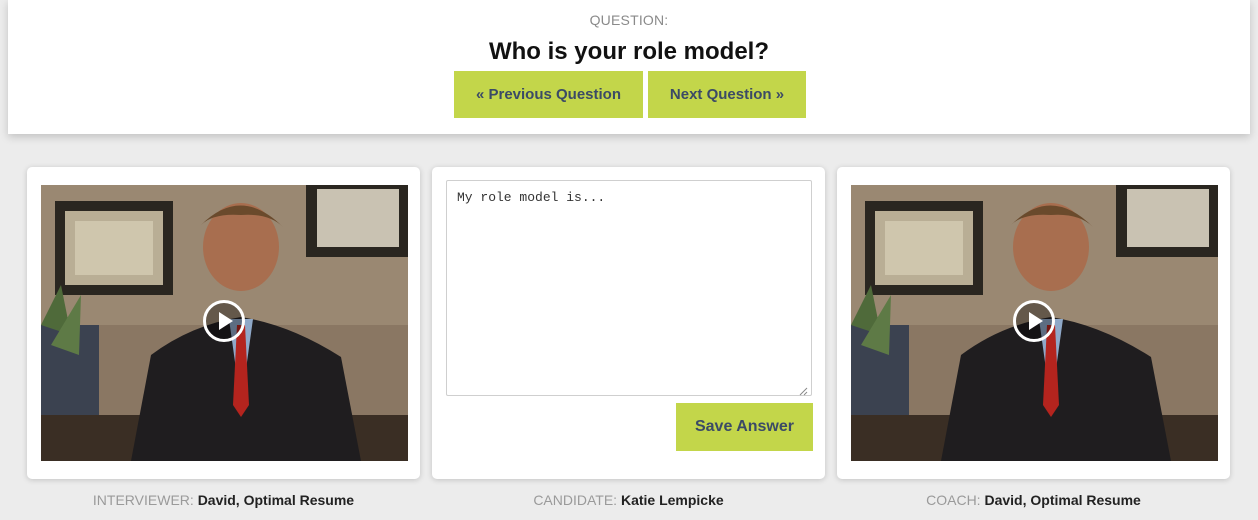  I want to click on candidate-caption: CANDIDATE: Katie Lempicke, so click(628, 500).